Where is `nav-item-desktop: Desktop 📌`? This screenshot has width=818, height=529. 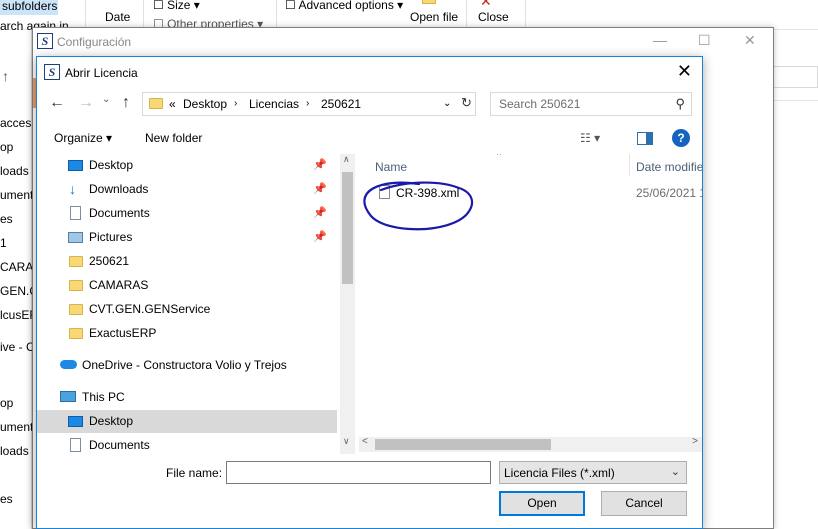 nav-item-desktop: Desktop 📌 is located at coordinates (187, 165).